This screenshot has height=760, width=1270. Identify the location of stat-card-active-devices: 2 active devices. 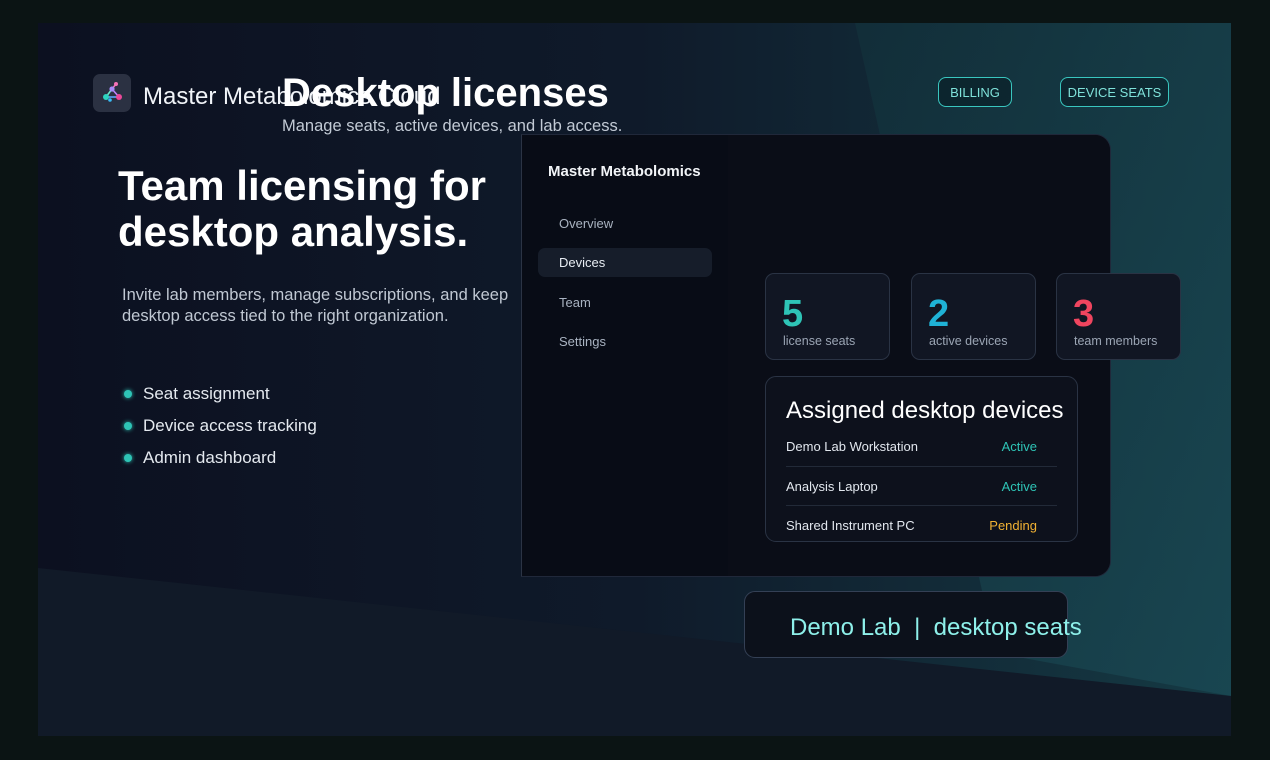
(973, 316).